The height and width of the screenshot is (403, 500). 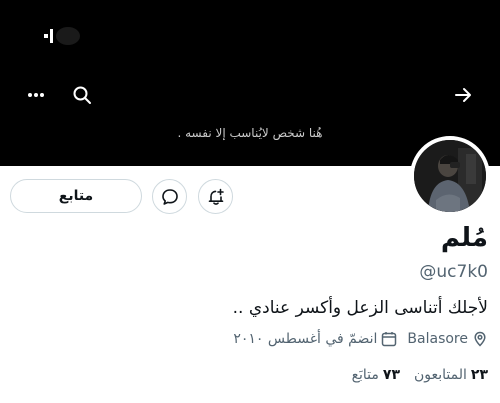 What do you see at coordinates (464, 238) in the screenshot?
I see `display-name: مُلم` at bounding box center [464, 238].